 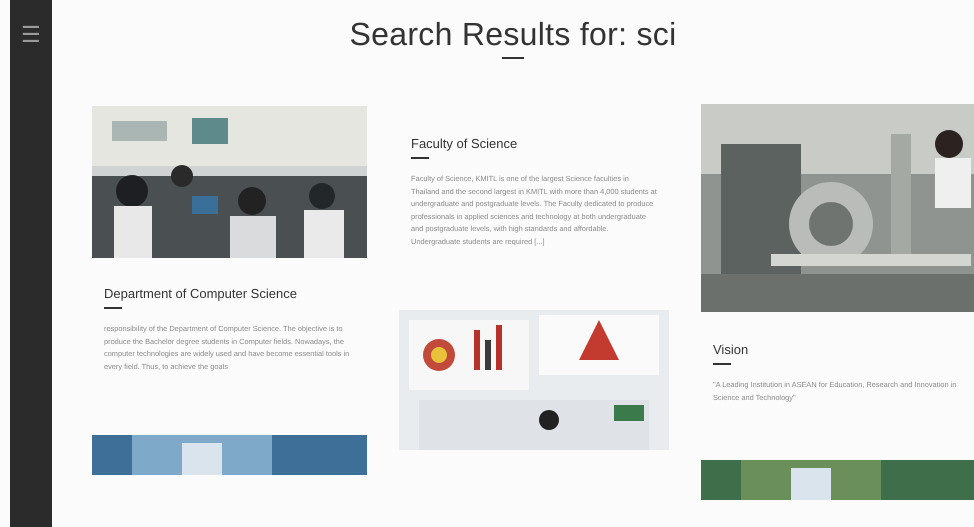 I want to click on result-title: Department of Computer Science, so click(x=229, y=293).